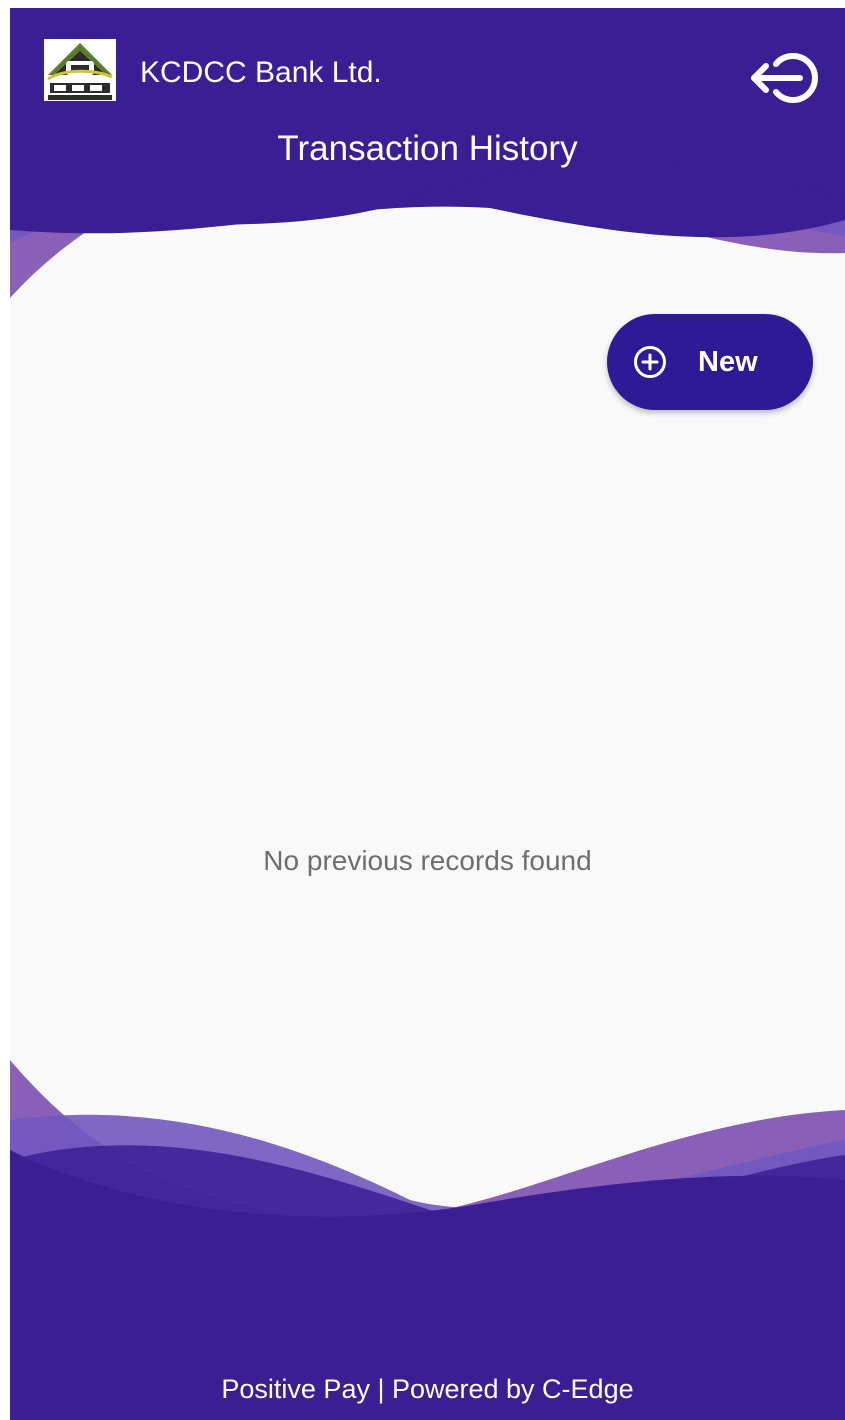  I want to click on dcc-bank-logo-icon, so click(80, 70).